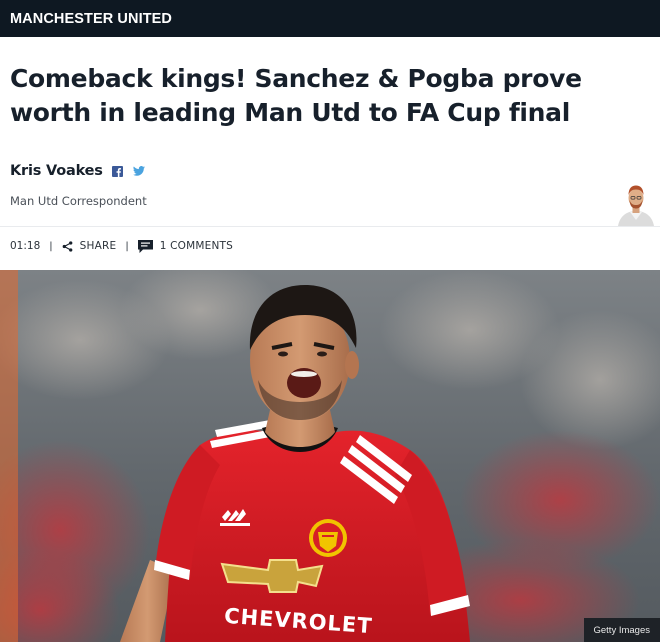 This screenshot has height=642, width=660. I want to click on twitter-icon, so click(138, 171).